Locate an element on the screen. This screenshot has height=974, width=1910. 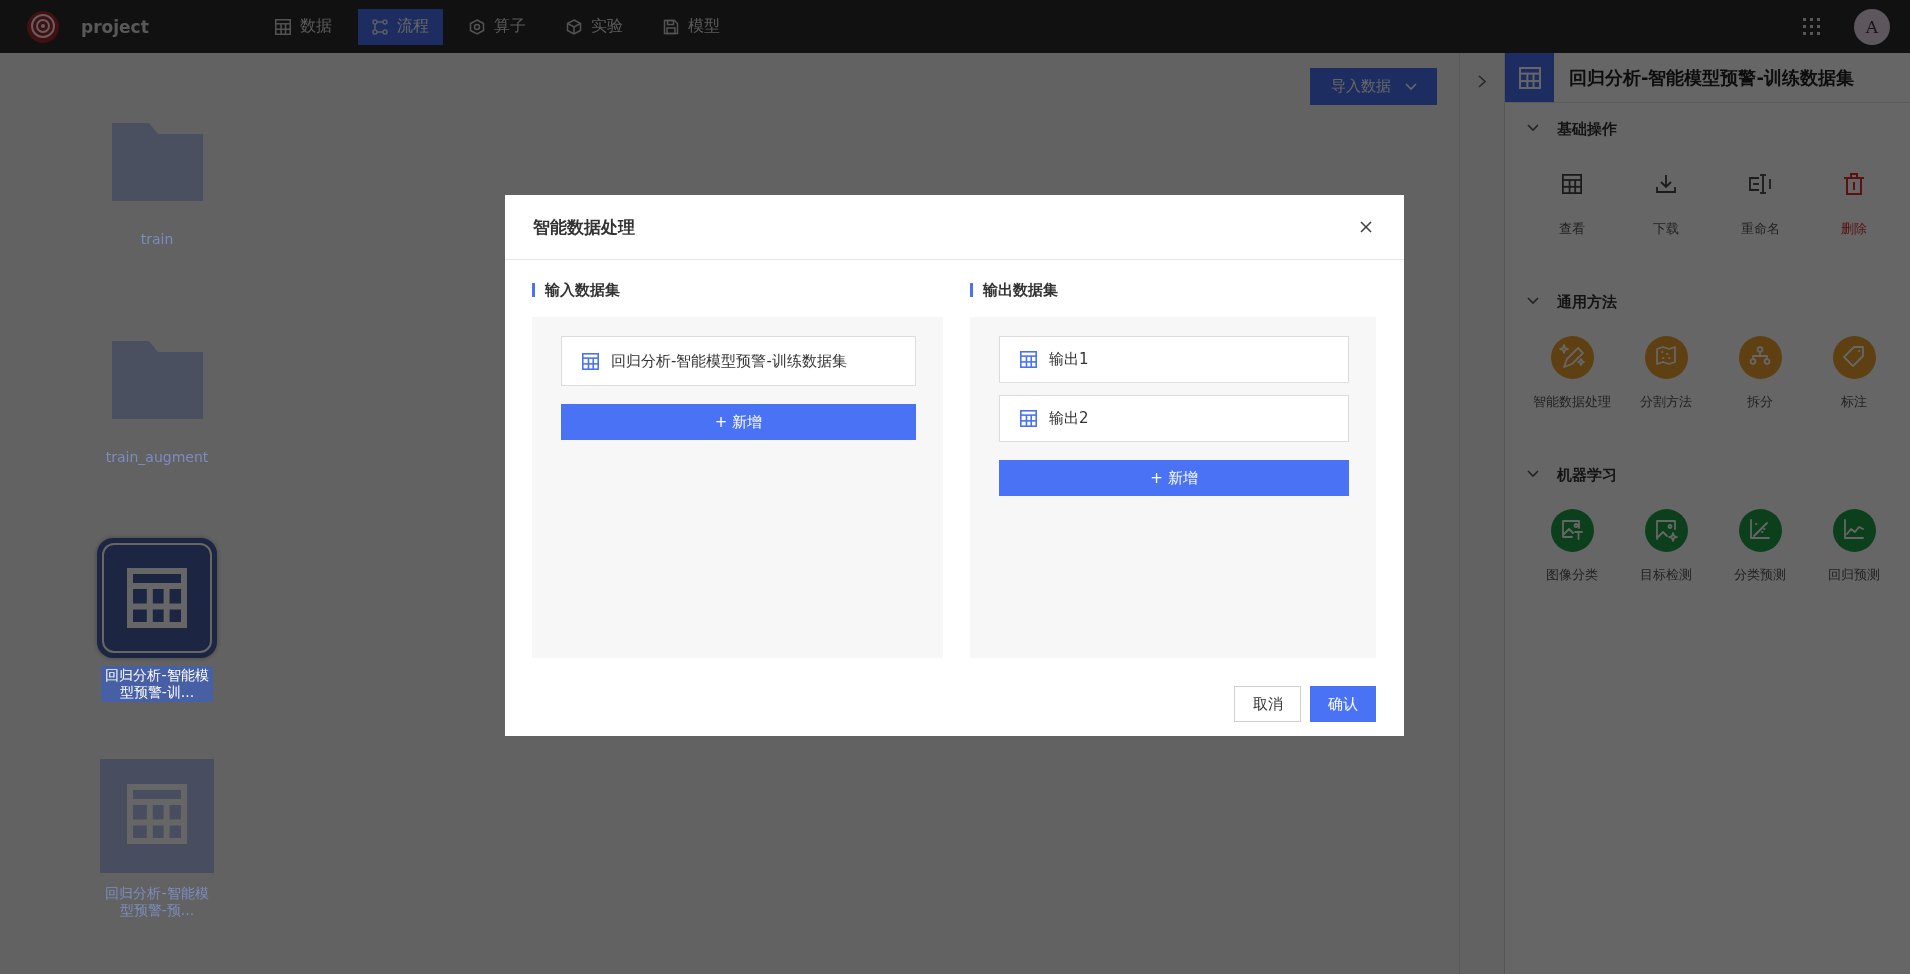
action-label: 下载 is located at coordinates (1666, 229).